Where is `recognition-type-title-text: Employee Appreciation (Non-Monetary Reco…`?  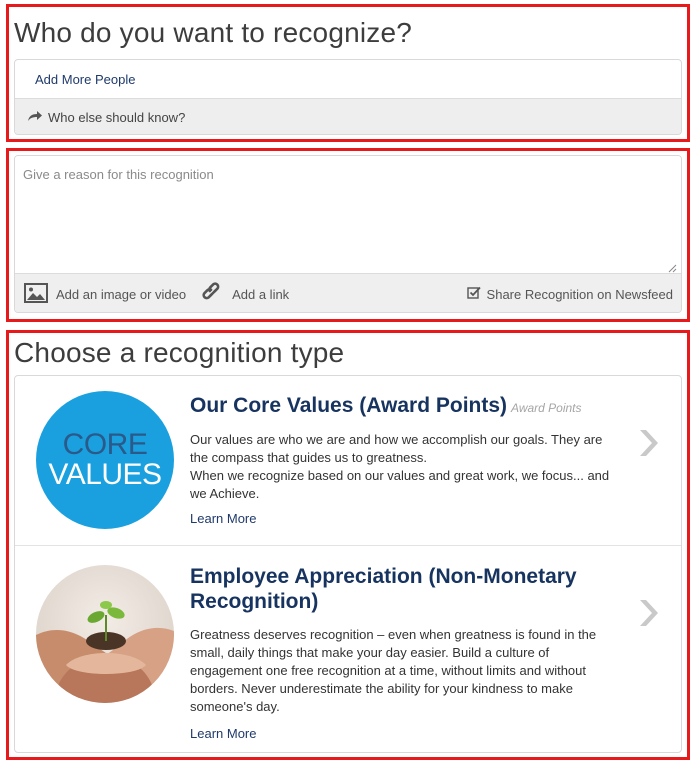 recognition-type-title-text: Employee Appreciation (Non-Monetary Reco… is located at coordinates (383, 589).